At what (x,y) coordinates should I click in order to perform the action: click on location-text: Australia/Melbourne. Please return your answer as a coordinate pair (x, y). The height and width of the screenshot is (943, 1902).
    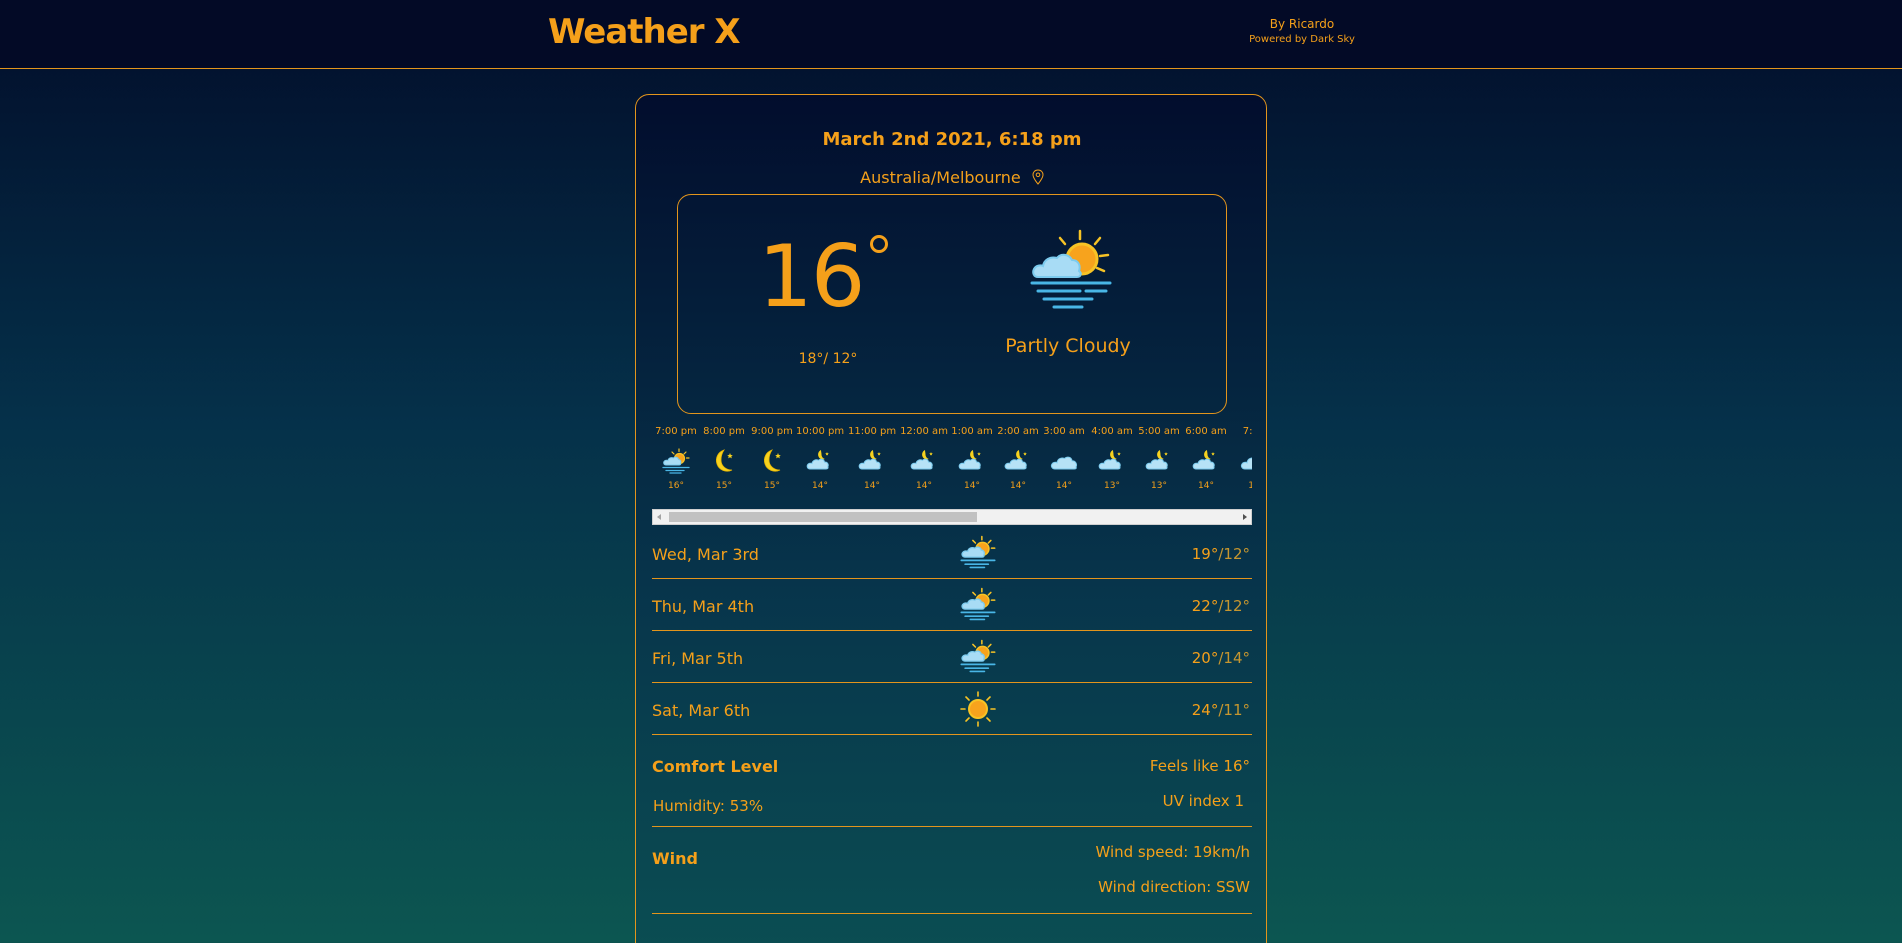
    Looking at the image, I should click on (940, 177).